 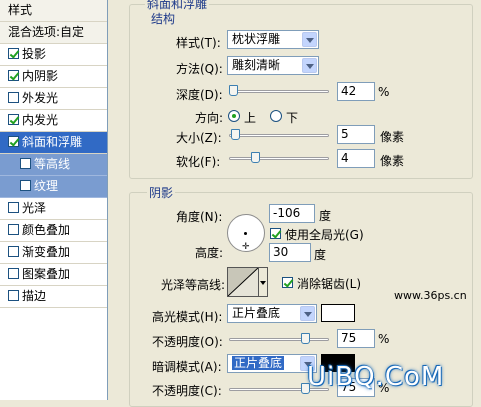 What do you see at coordinates (199, 69) in the screenshot?
I see `technique-label: 方法(Q):` at bounding box center [199, 69].